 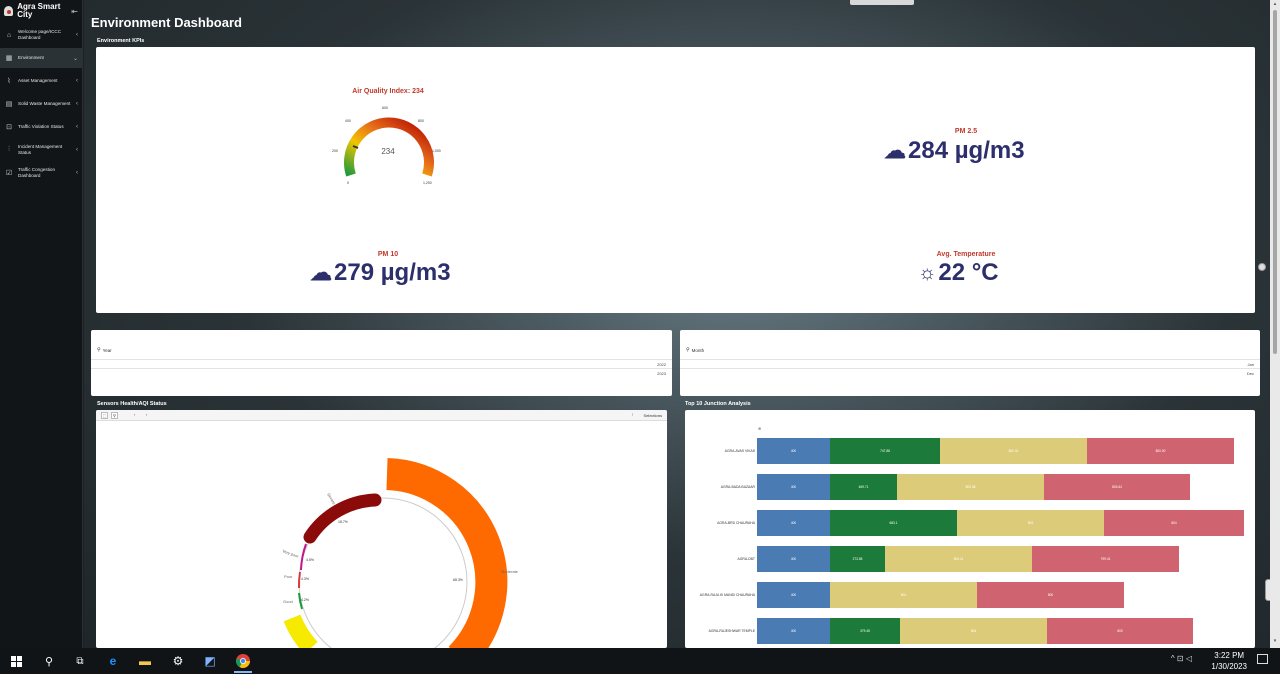 I want to click on gauge-tick: 800, so click(x=421, y=121).